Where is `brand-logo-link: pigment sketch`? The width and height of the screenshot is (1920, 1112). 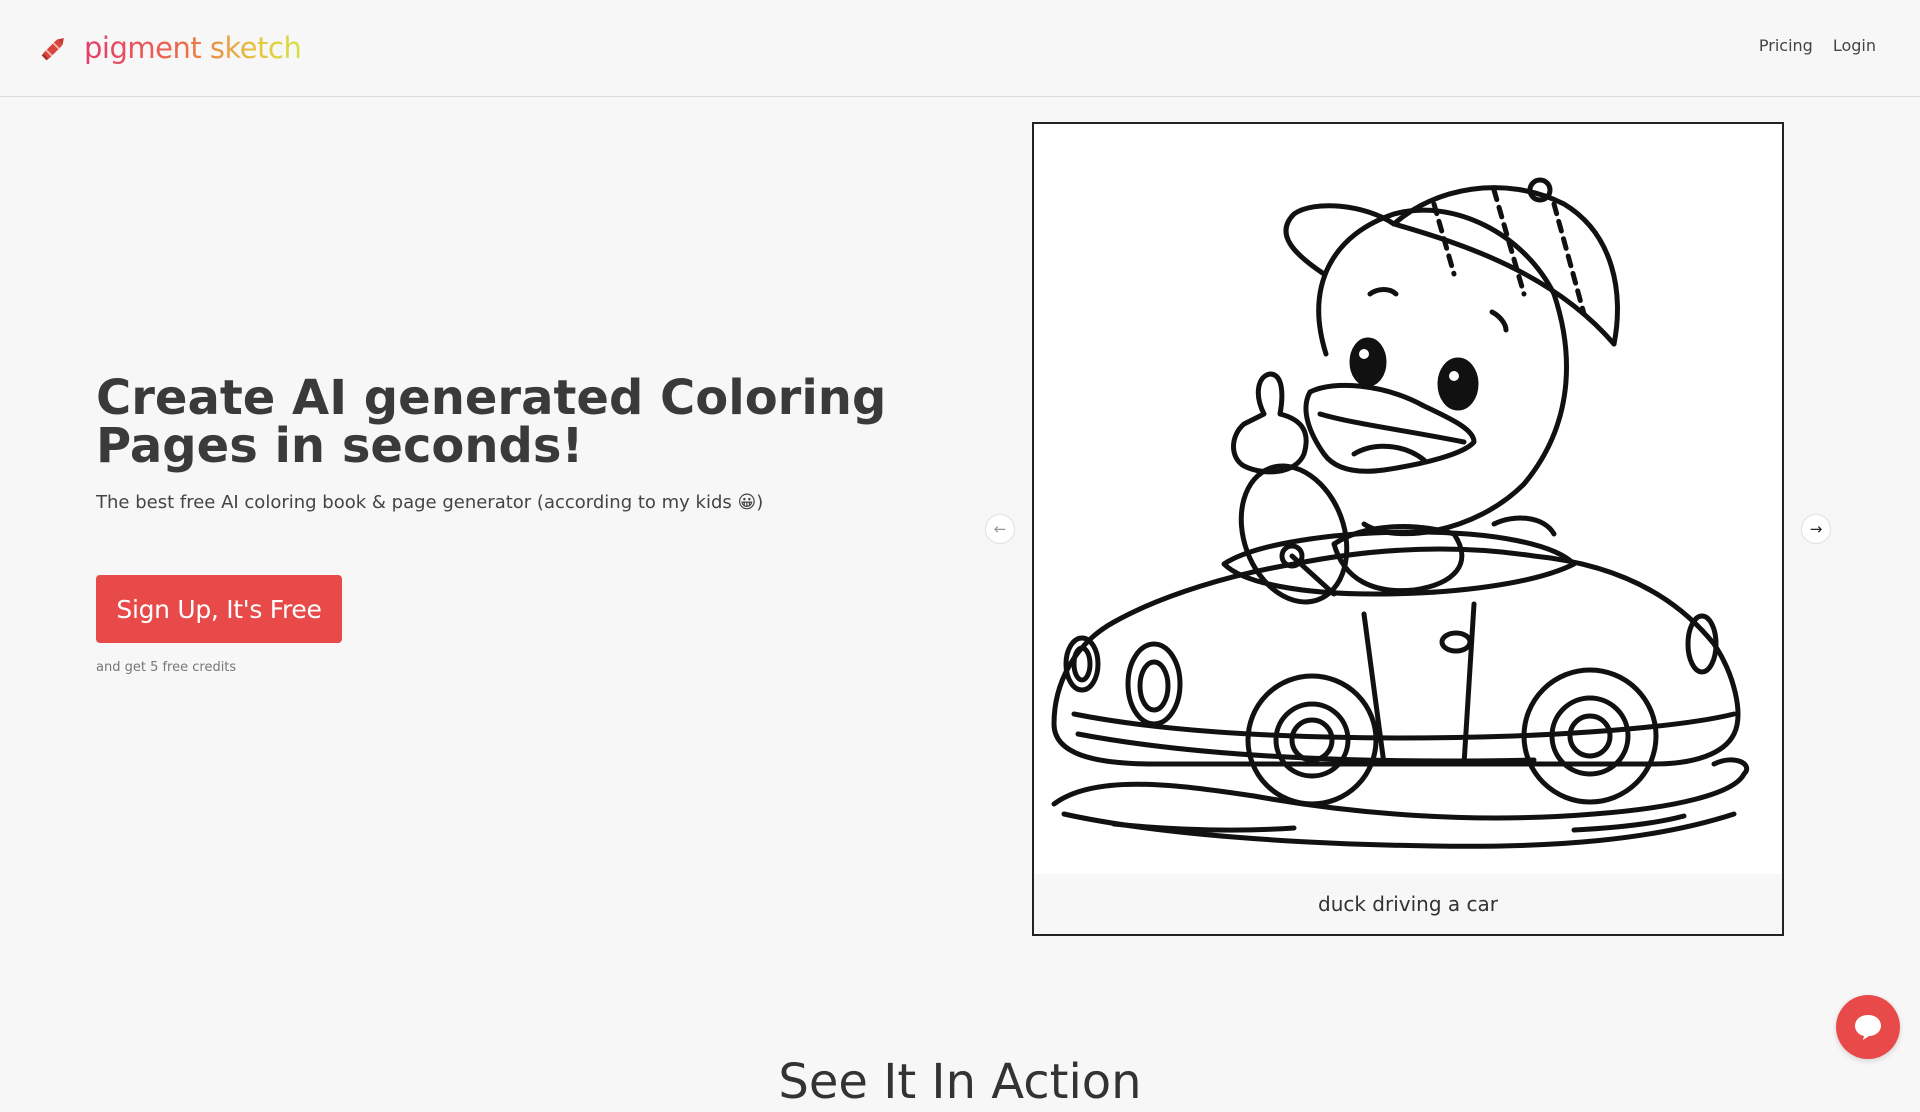
brand-logo-link: pigment sketch is located at coordinates (170, 48).